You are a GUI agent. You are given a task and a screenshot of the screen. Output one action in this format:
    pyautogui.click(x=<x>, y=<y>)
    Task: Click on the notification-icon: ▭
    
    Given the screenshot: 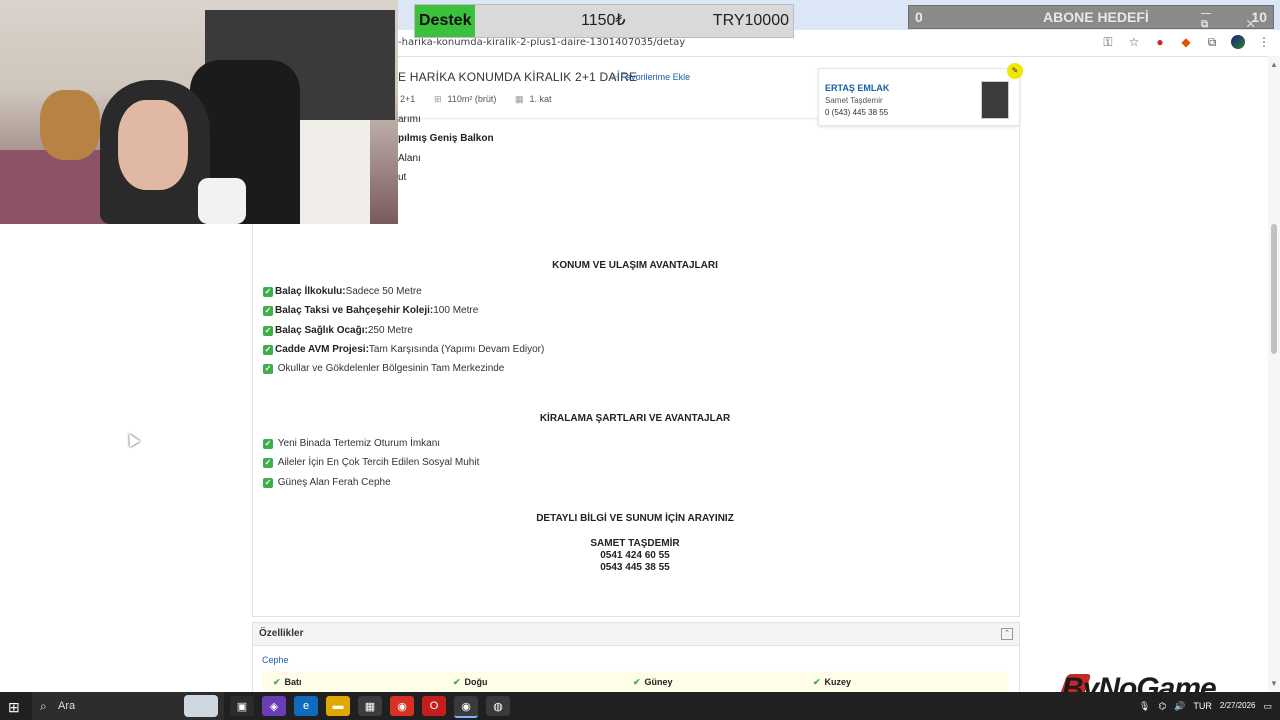 What is the action you would take?
    pyautogui.click(x=1267, y=706)
    